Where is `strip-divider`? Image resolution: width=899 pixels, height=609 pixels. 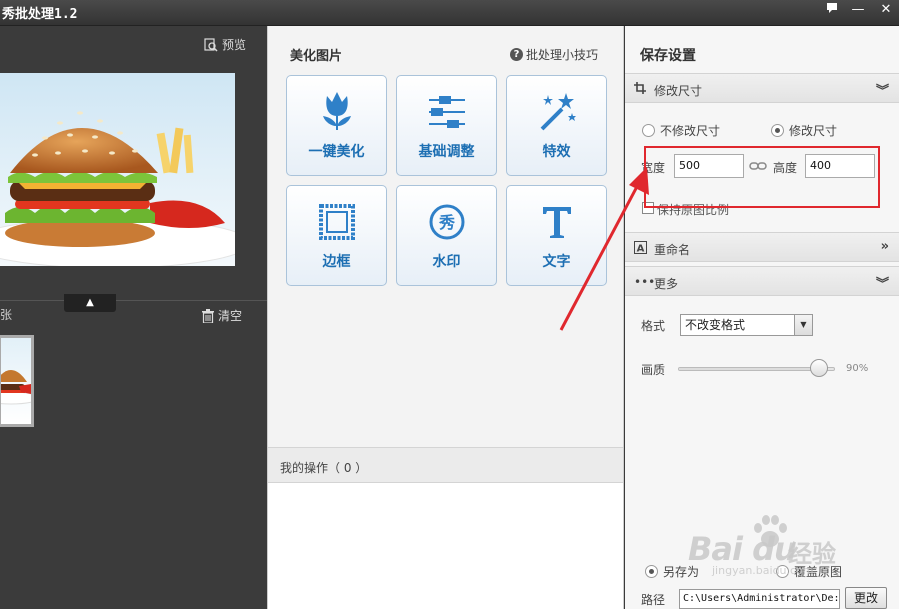 strip-divider is located at coordinates (133, 300).